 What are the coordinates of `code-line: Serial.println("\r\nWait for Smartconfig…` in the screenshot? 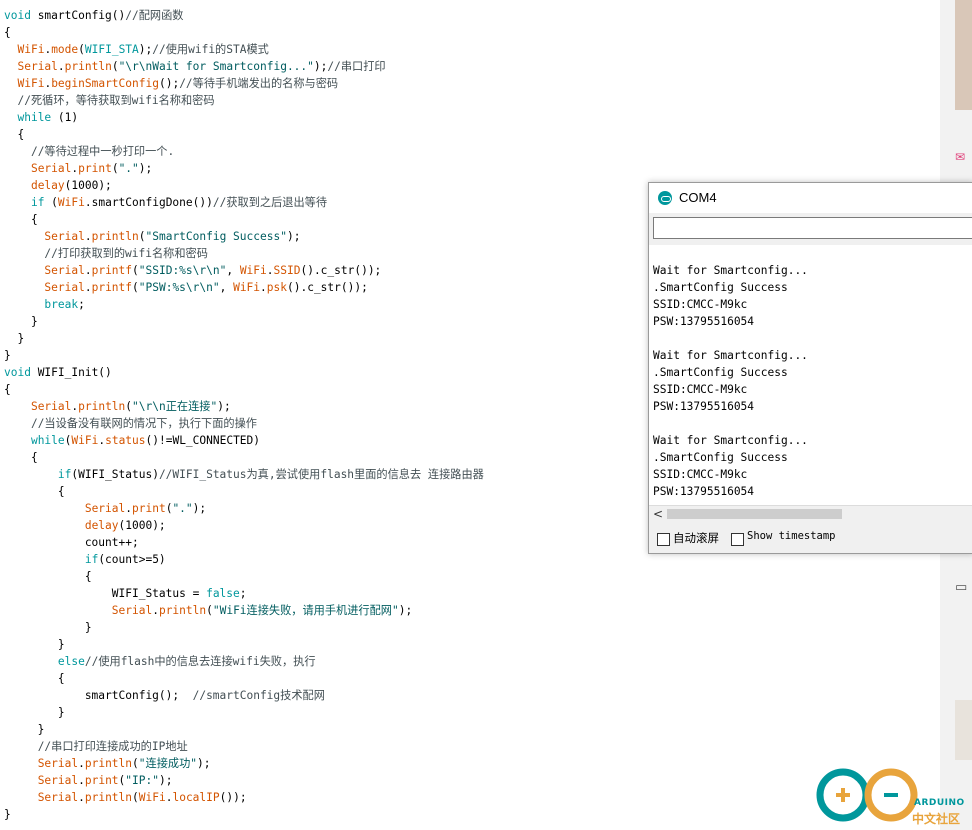 It's located at (195, 66).